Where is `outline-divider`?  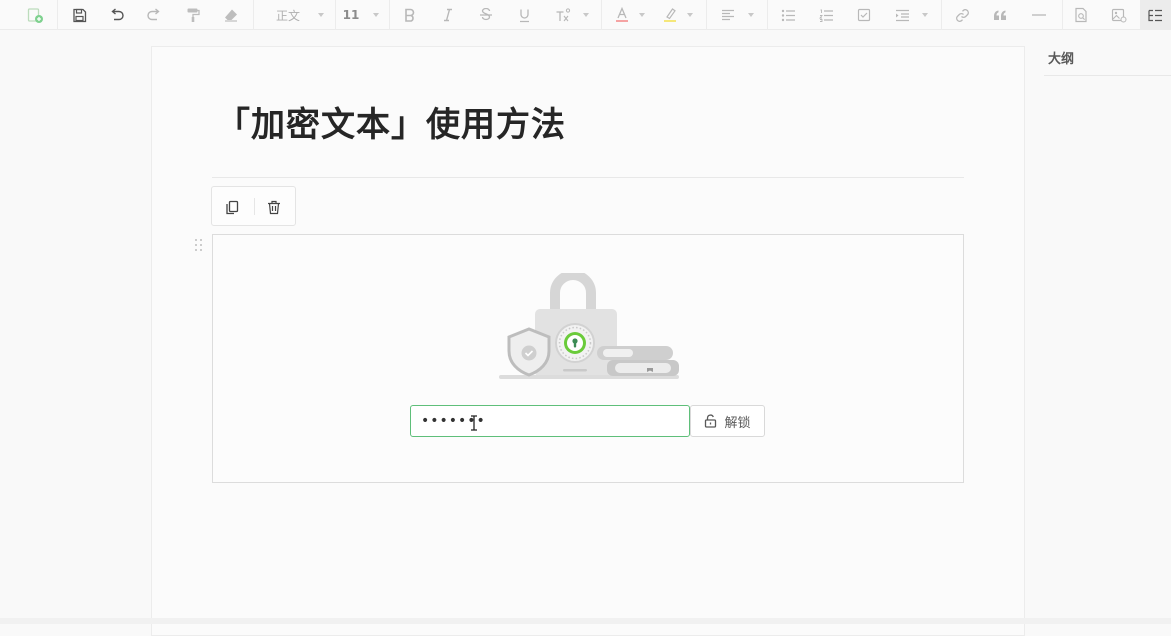
outline-divider is located at coordinates (1107, 75).